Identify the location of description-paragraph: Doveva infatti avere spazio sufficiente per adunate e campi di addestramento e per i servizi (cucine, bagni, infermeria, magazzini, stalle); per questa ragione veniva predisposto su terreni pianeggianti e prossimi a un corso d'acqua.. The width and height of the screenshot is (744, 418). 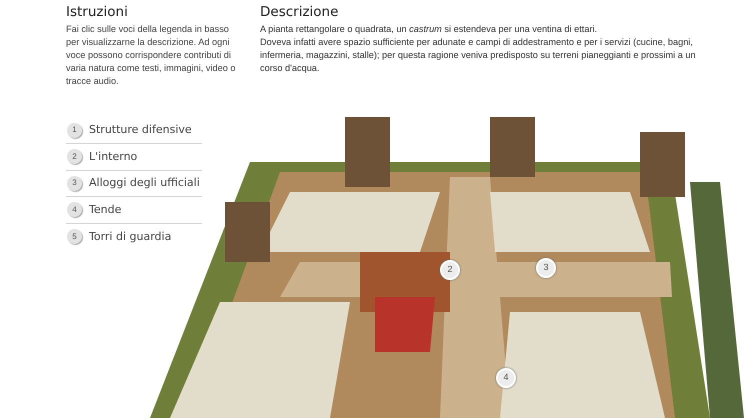
(478, 56).